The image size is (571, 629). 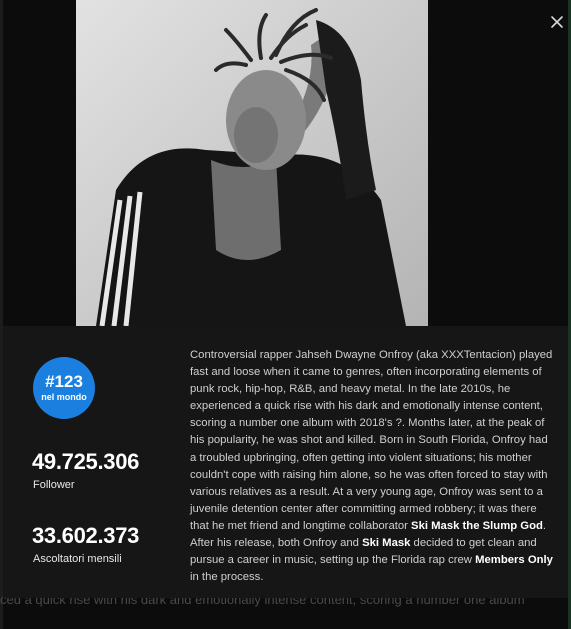 What do you see at coordinates (386, 543) in the screenshot?
I see `link-ski-mask: Ski Mask` at bounding box center [386, 543].